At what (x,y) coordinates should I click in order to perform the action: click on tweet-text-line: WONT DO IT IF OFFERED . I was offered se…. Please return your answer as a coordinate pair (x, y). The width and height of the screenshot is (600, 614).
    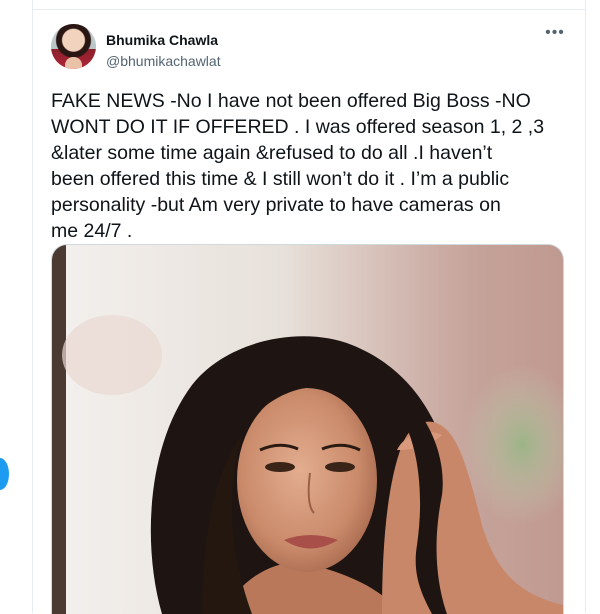
    Looking at the image, I should click on (298, 127).